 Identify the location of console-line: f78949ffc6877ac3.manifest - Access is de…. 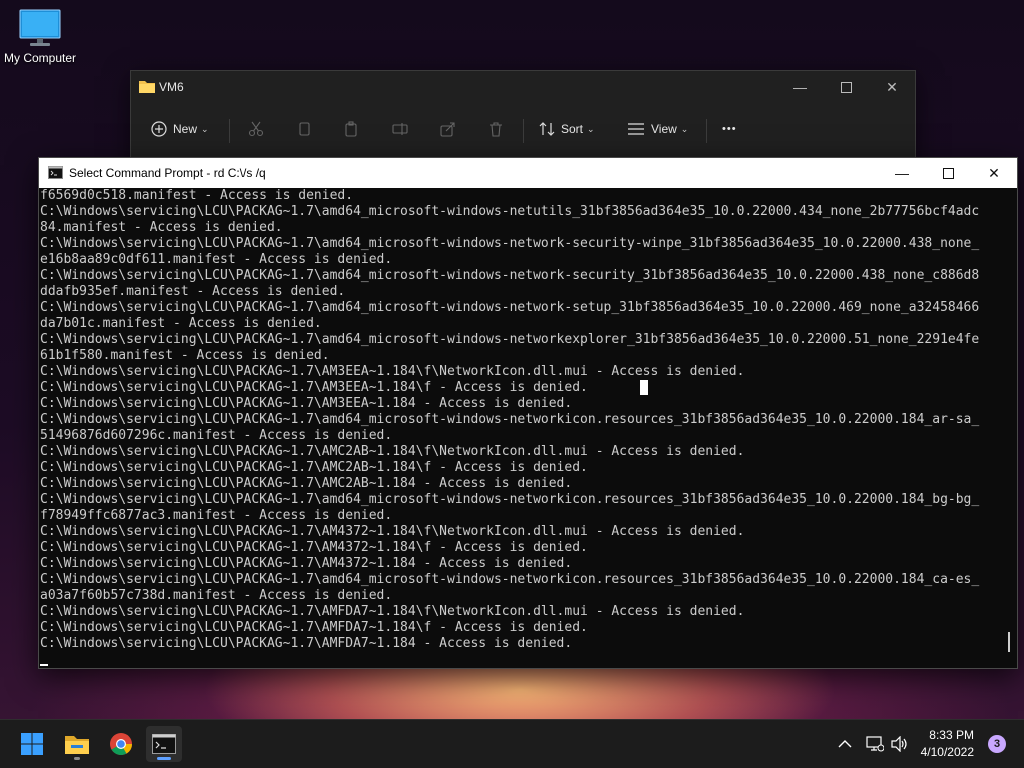
(216, 515).